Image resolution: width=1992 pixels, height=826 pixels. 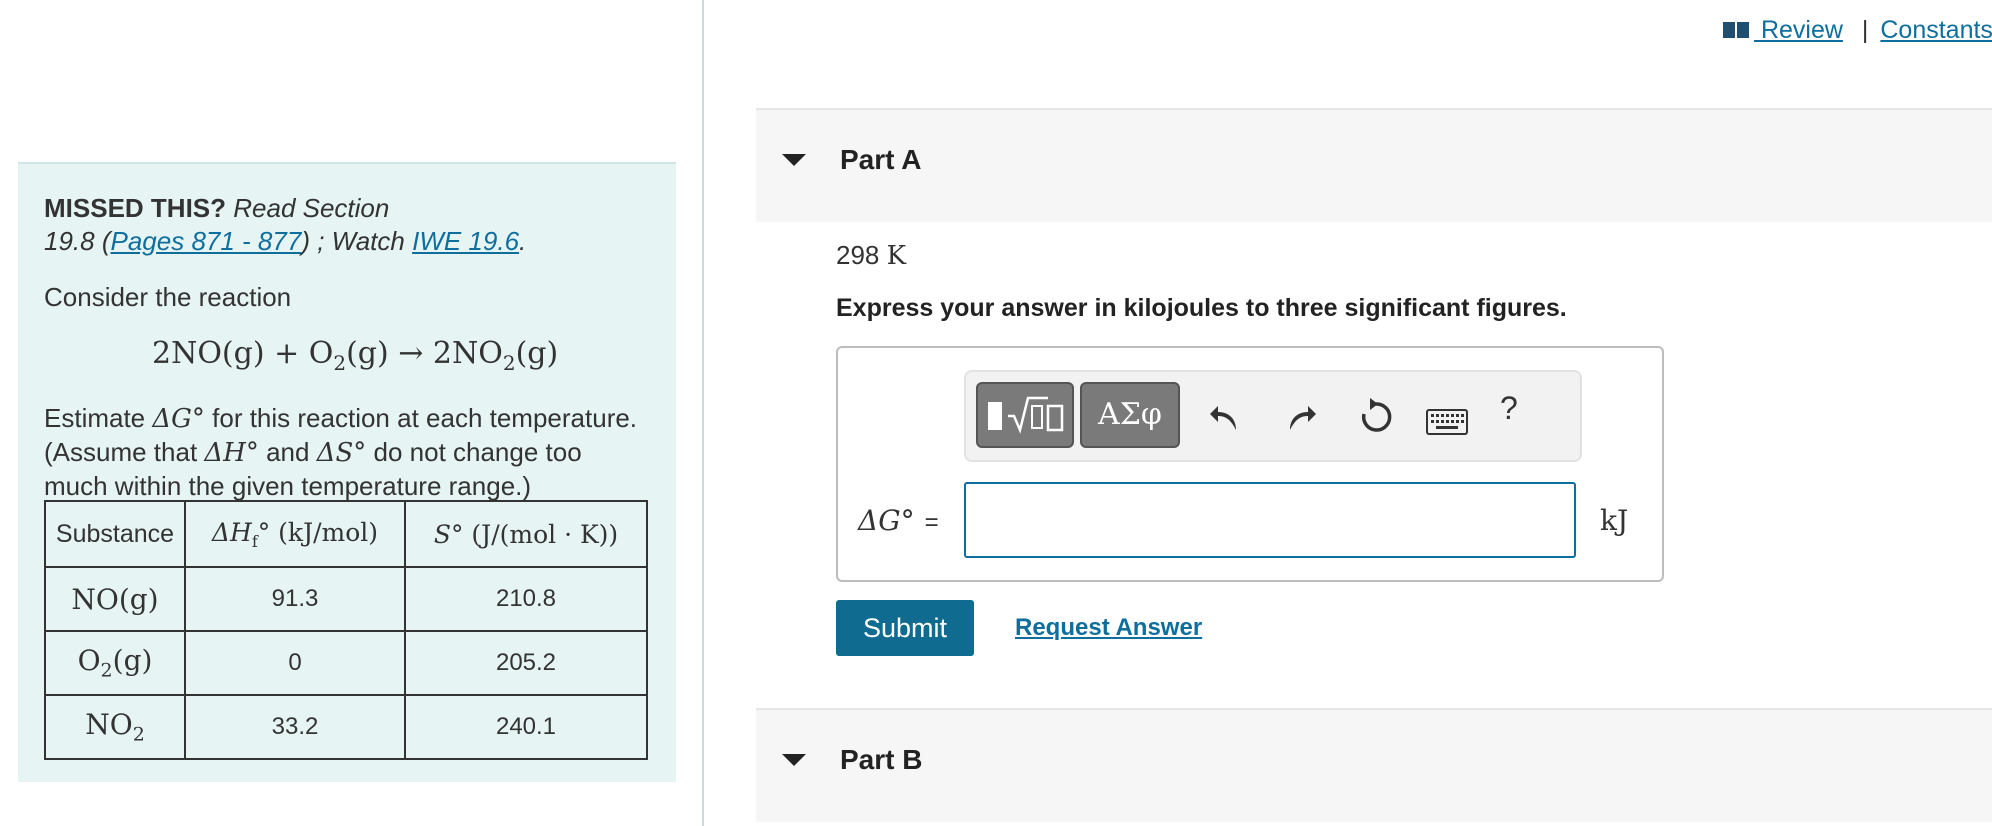 What do you see at coordinates (115, 663) in the screenshot?
I see `substance-cell: O2(g)` at bounding box center [115, 663].